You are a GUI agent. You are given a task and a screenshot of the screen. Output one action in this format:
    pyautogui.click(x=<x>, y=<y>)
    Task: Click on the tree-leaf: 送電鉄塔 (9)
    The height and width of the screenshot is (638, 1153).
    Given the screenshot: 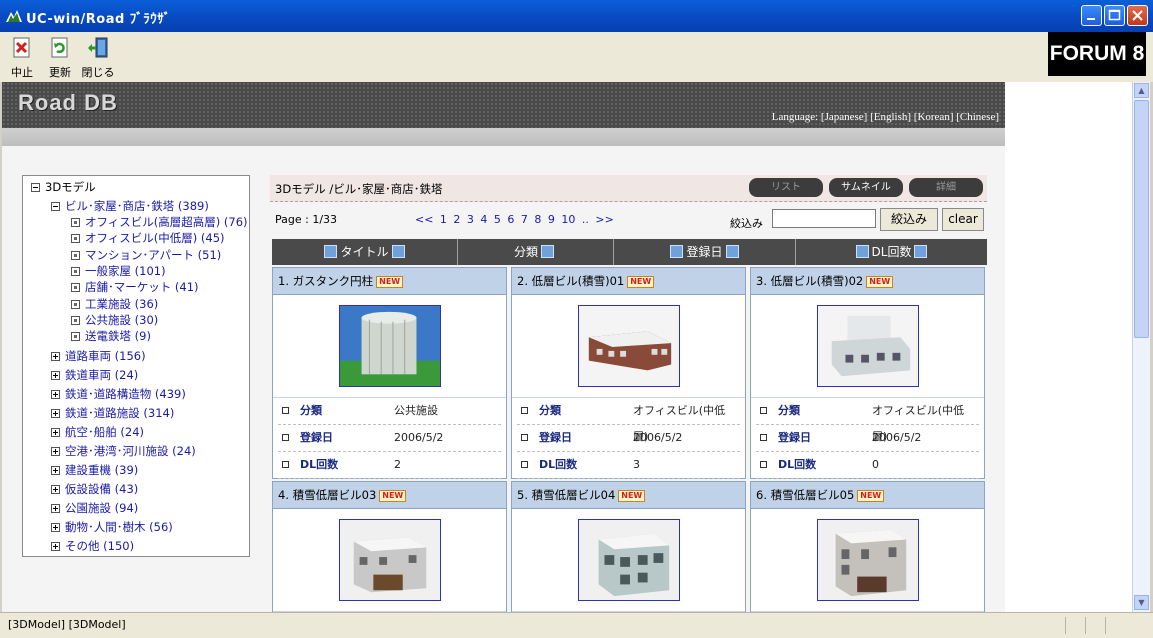 What is the action you would take?
    pyautogui.click(x=111, y=336)
    